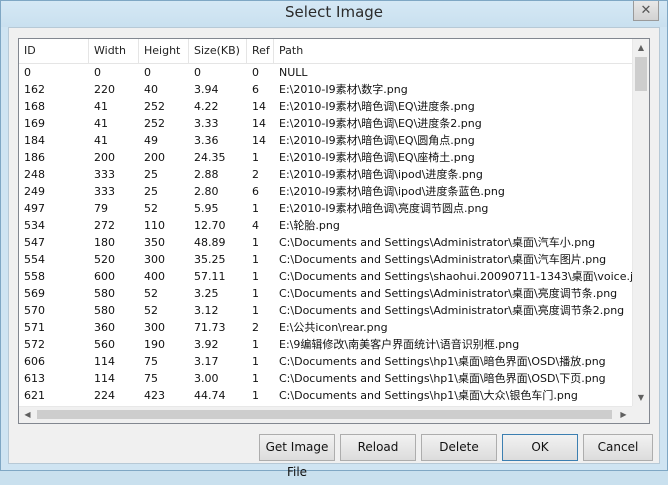 The width and height of the screenshot is (668, 485). Describe the element at coordinates (34, 106) in the screenshot. I see `cell-id: 168` at that location.